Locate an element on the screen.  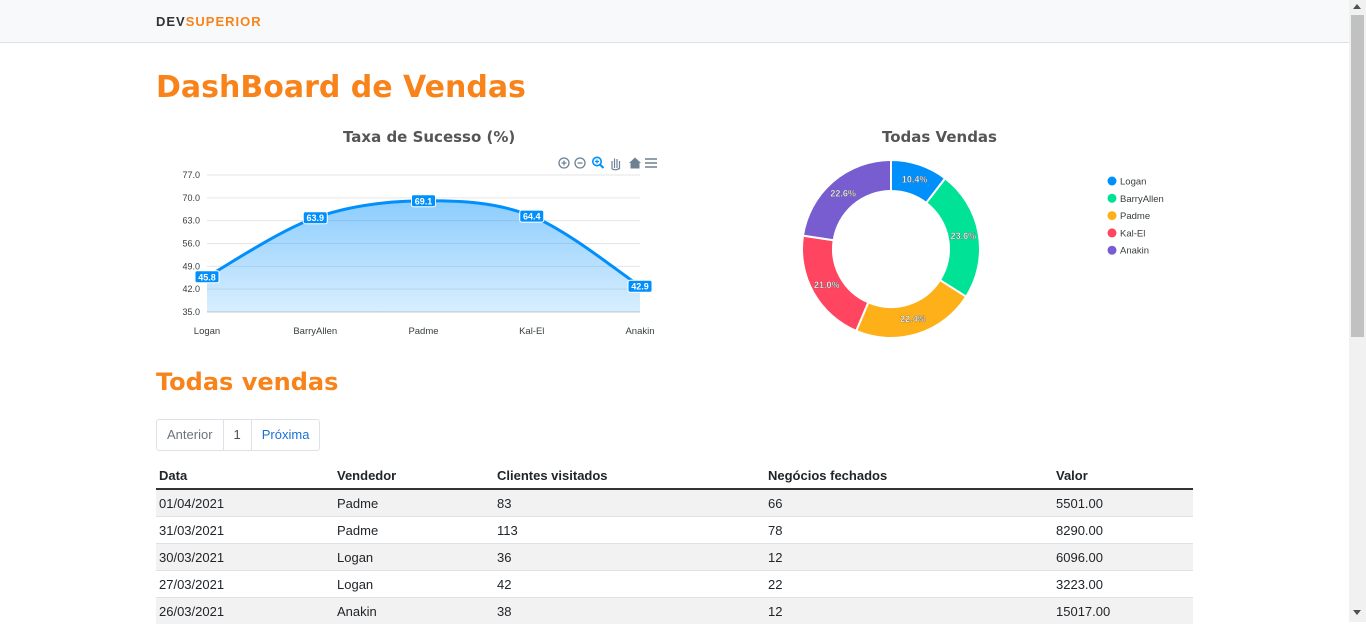
slice-label: 10.4% is located at coordinates (915, 179).